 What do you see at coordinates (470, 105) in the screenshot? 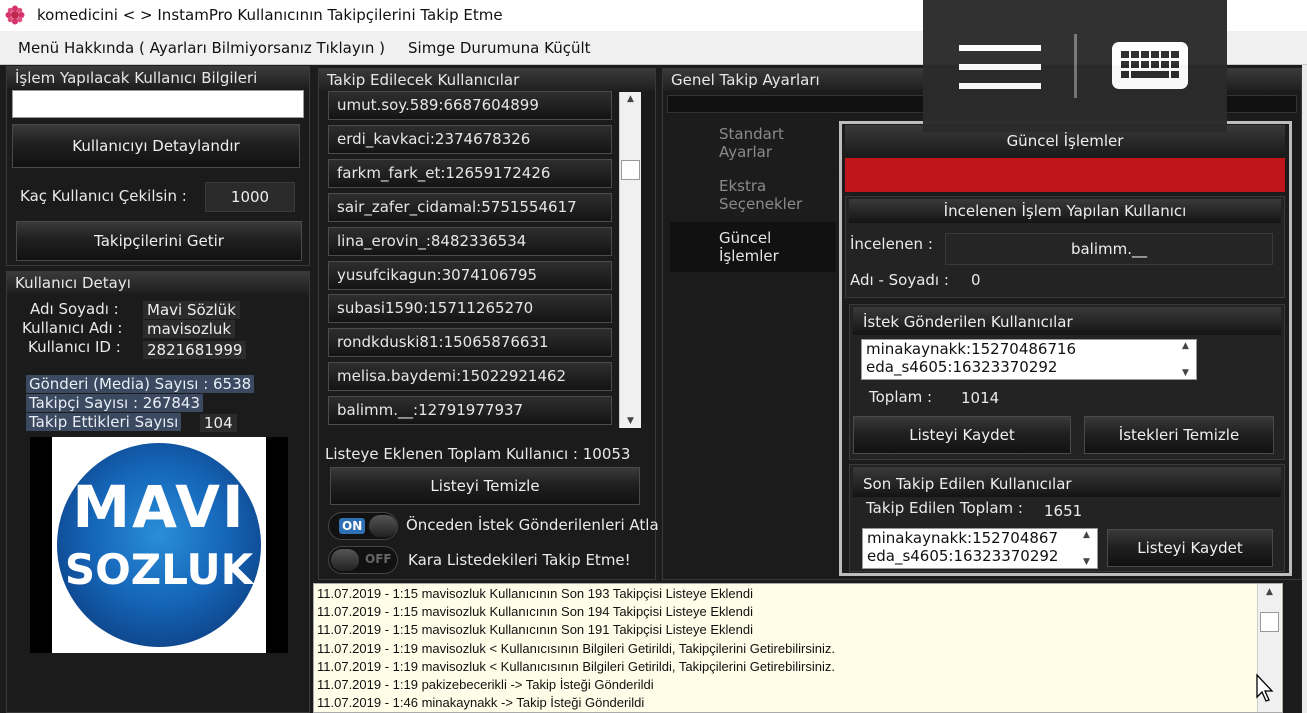
I see `follow-list-item: umut.soy.589:6687604899` at bounding box center [470, 105].